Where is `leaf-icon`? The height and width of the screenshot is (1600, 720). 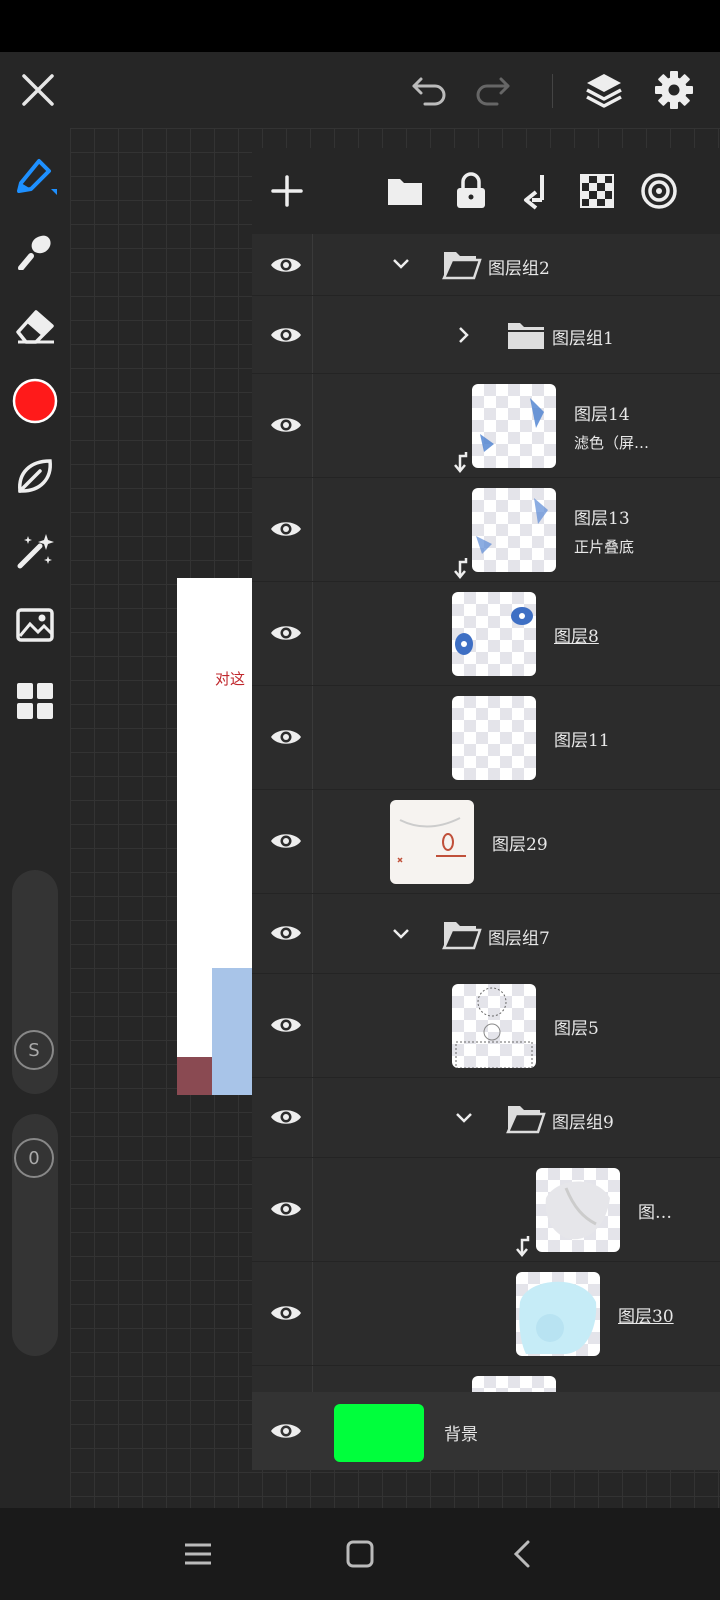
leaf-icon is located at coordinates (35, 476).